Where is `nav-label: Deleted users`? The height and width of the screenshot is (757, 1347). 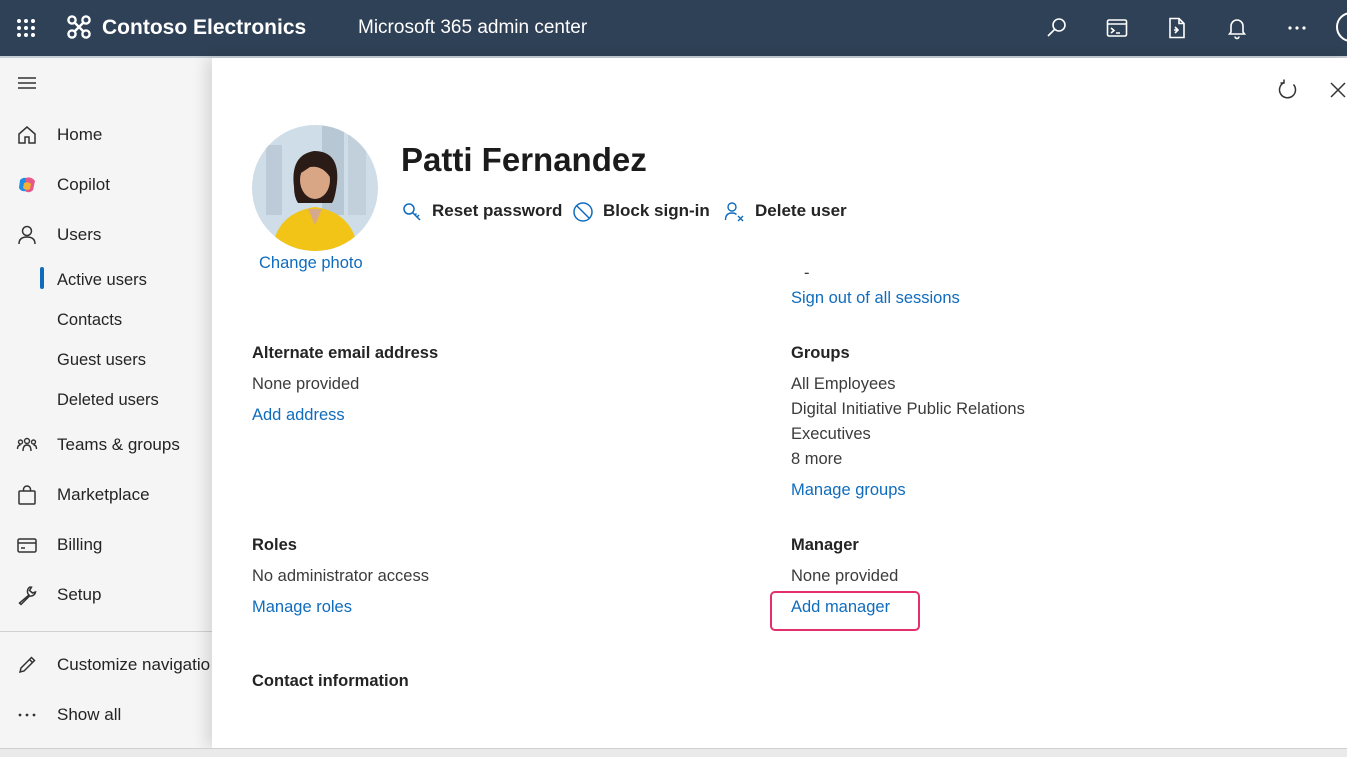
nav-label: Deleted users is located at coordinates (108, 400).